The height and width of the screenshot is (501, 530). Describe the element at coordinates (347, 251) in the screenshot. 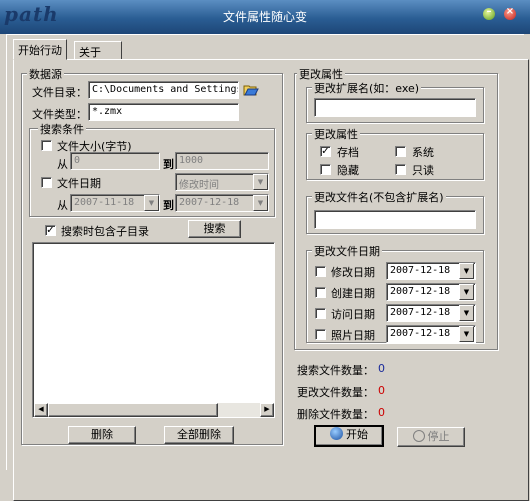

I see `date-title: 更改文件日期` at that location.